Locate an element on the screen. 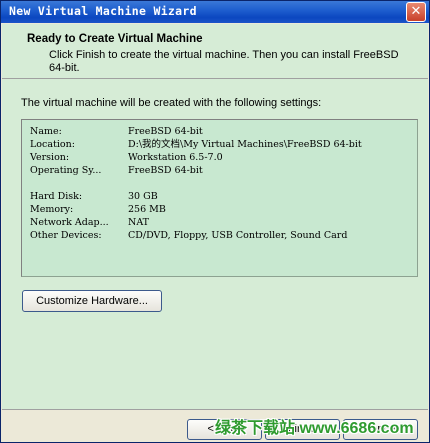 The image size is (430, 443). setting-value: Workstation 6.5-7.0 is located at coordinates (175, 157).